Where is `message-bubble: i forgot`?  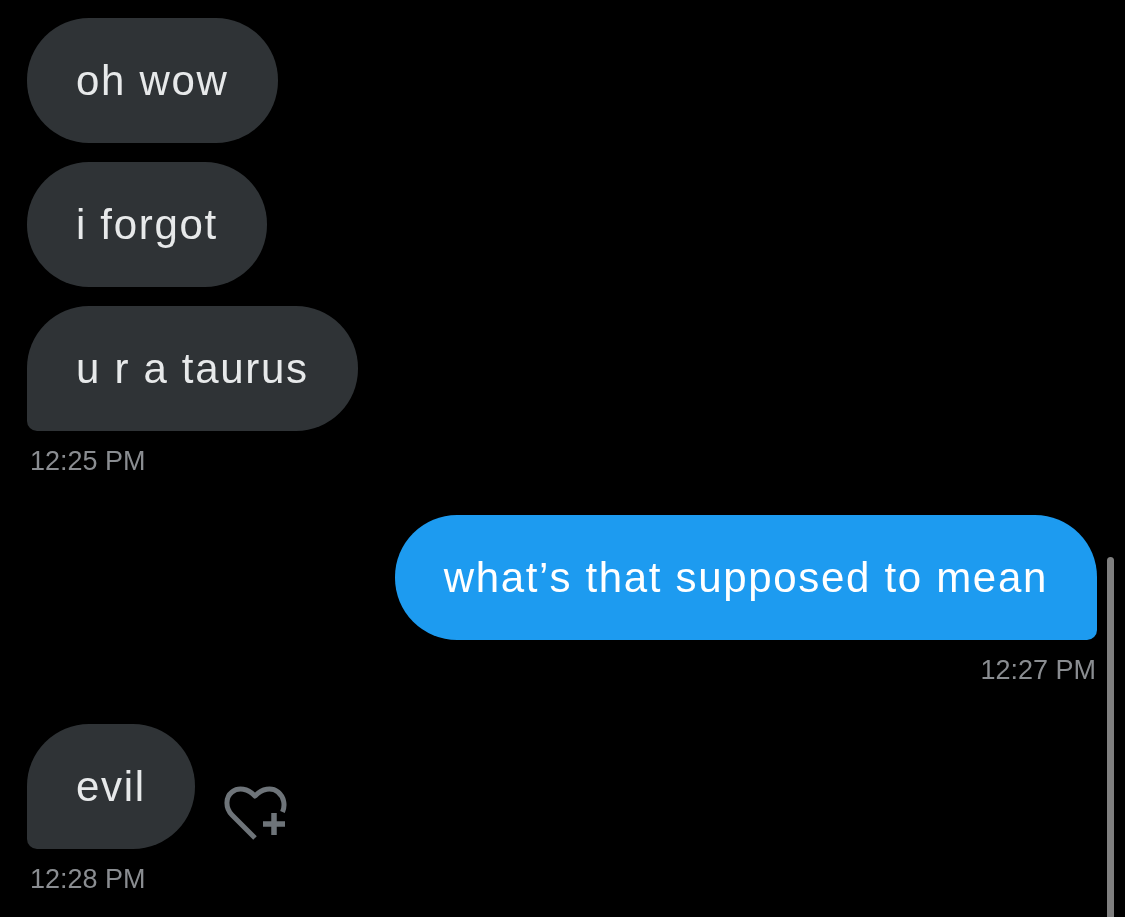
message-bubble: i forgot is located at coordinates (147, 224).